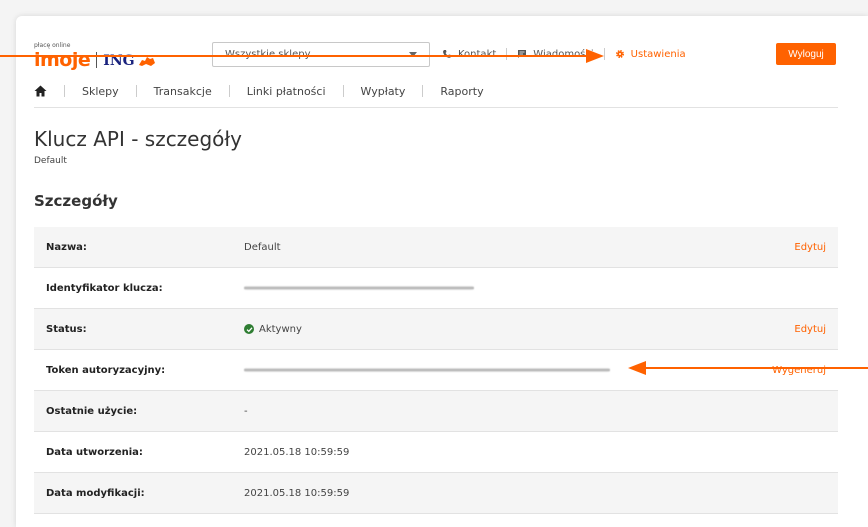 This screenshot has width=868, height=527. I want to click on messages-label: Wiadomości, so click(563, 54).